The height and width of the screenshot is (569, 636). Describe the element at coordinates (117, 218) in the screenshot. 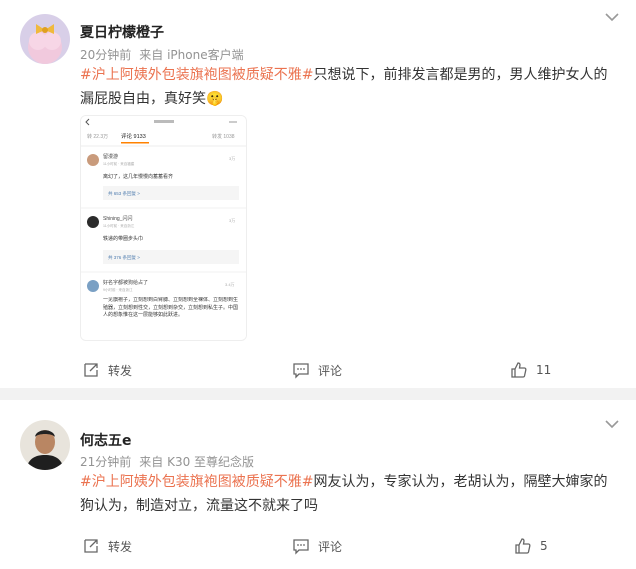

I see `shot-comment-name: Shining_闪闪` at that location.